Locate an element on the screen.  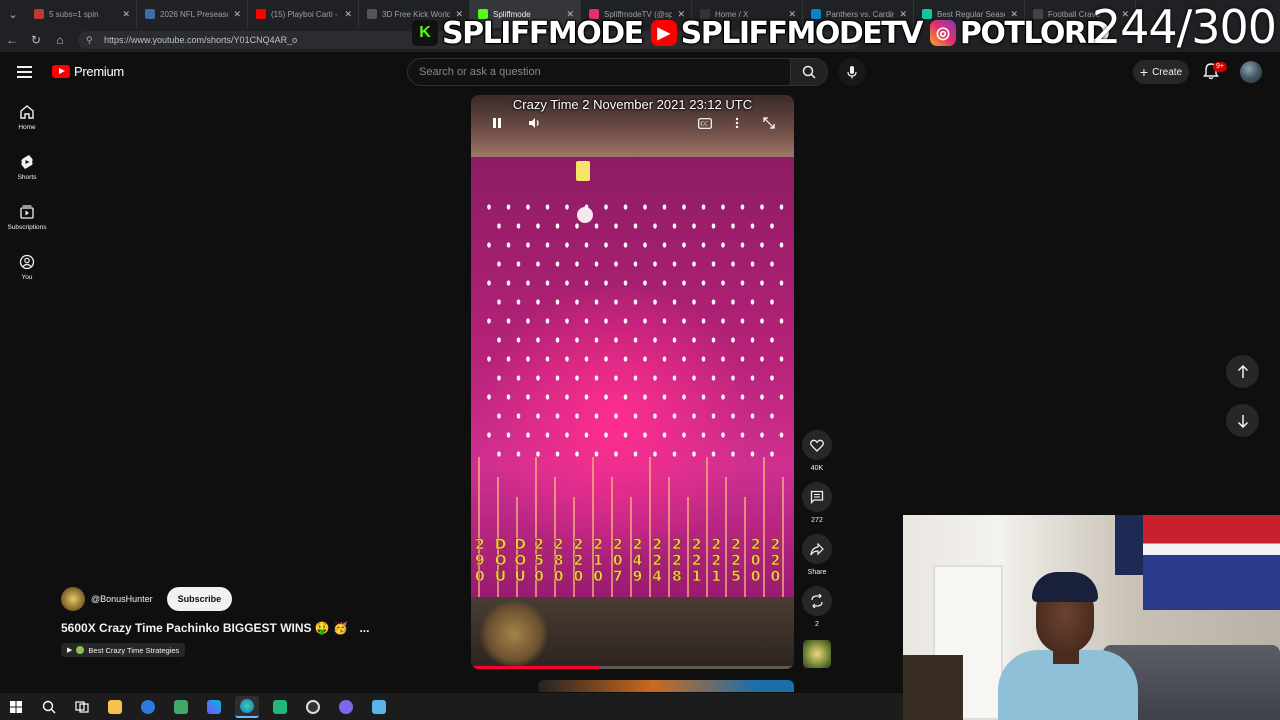
account-avatar is located at coordinates (1251, 72).